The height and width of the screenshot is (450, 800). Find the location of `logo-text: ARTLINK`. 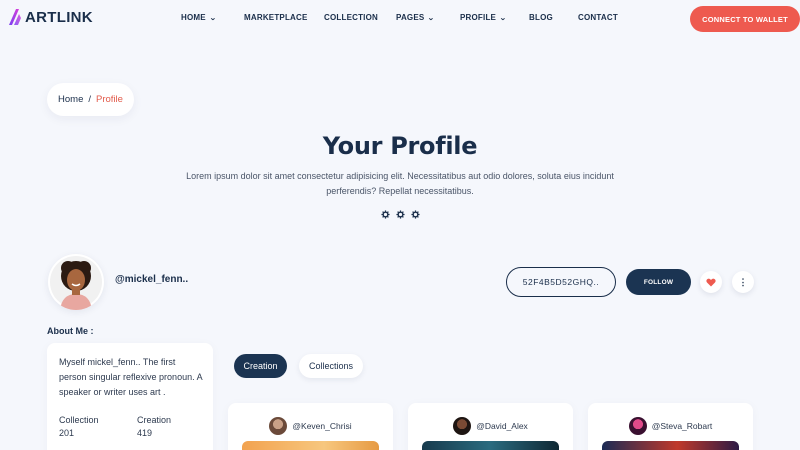

logo-text: ARTLINK is located at coordinates (59, 17).